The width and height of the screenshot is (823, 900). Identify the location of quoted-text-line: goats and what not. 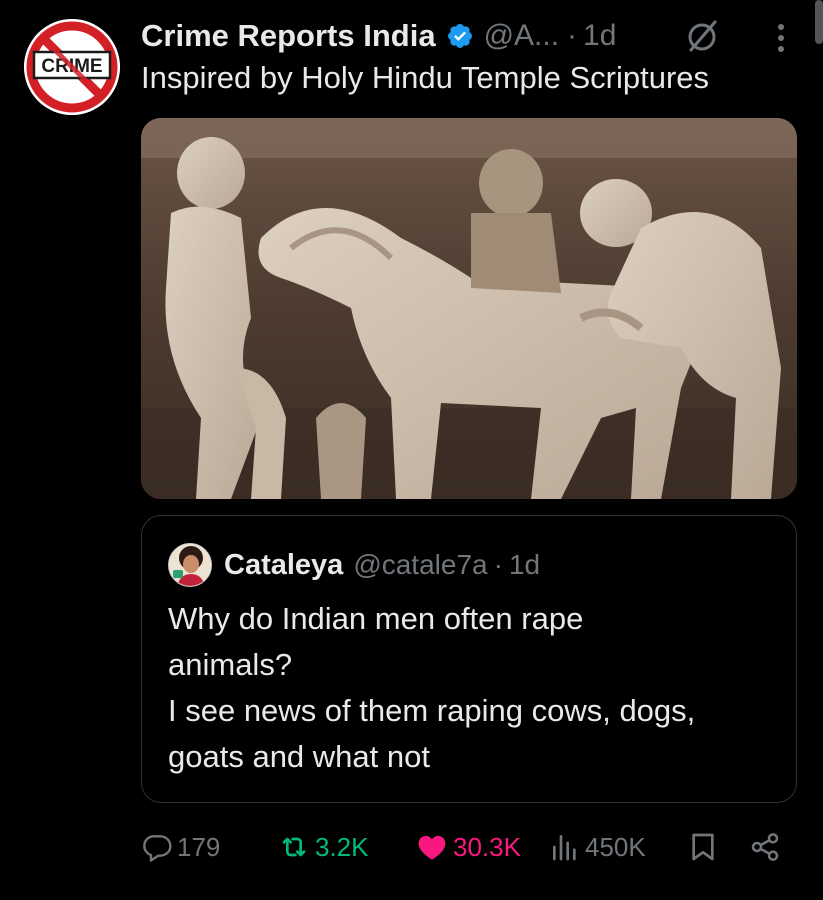
(299, 756).